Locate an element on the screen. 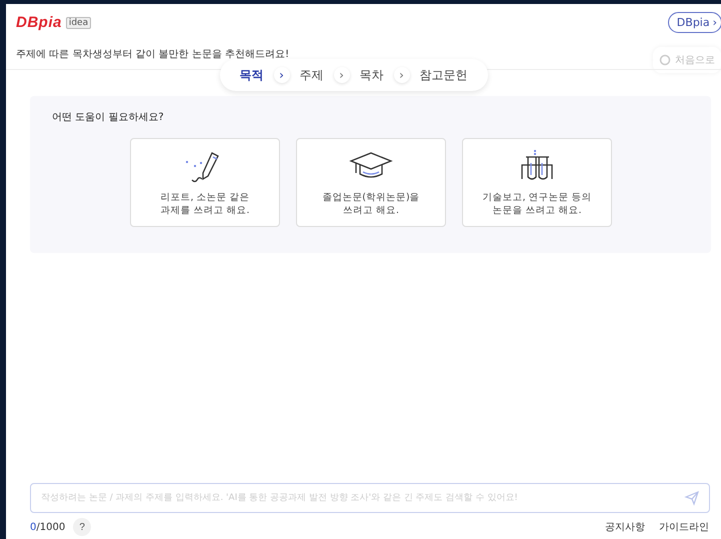  step-tab: 목차 is located at coordinates (372, 75).